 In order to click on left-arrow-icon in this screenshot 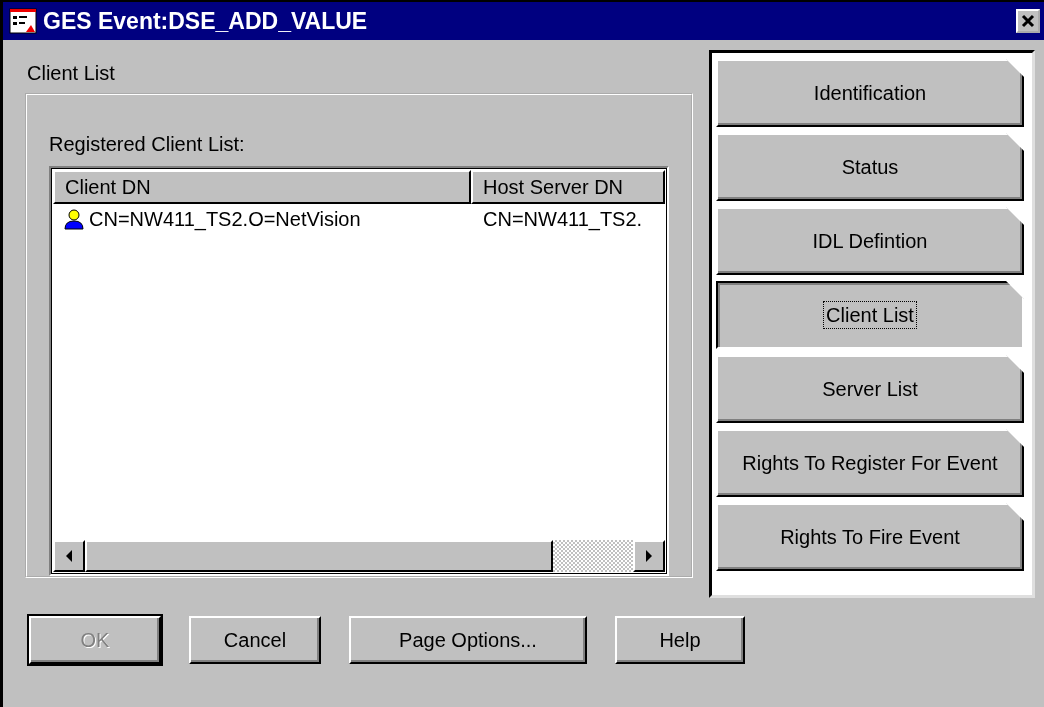, I will do `click(69, 556)`.